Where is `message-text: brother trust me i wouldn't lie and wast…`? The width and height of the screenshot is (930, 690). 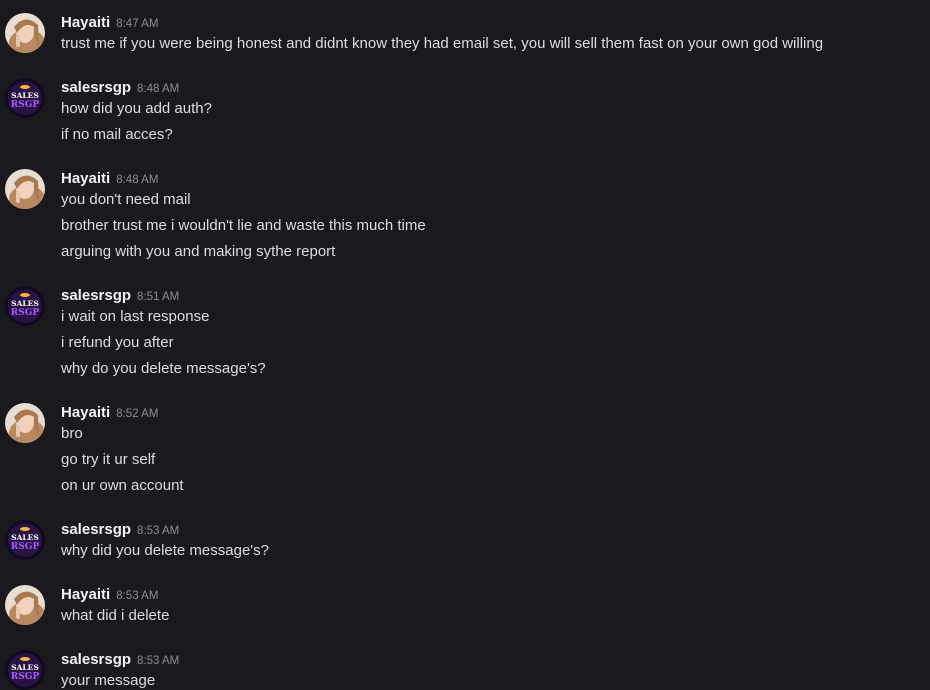
message-text: brother trust me i wouldn't lie and wast… is located at coordinates (243, 225).